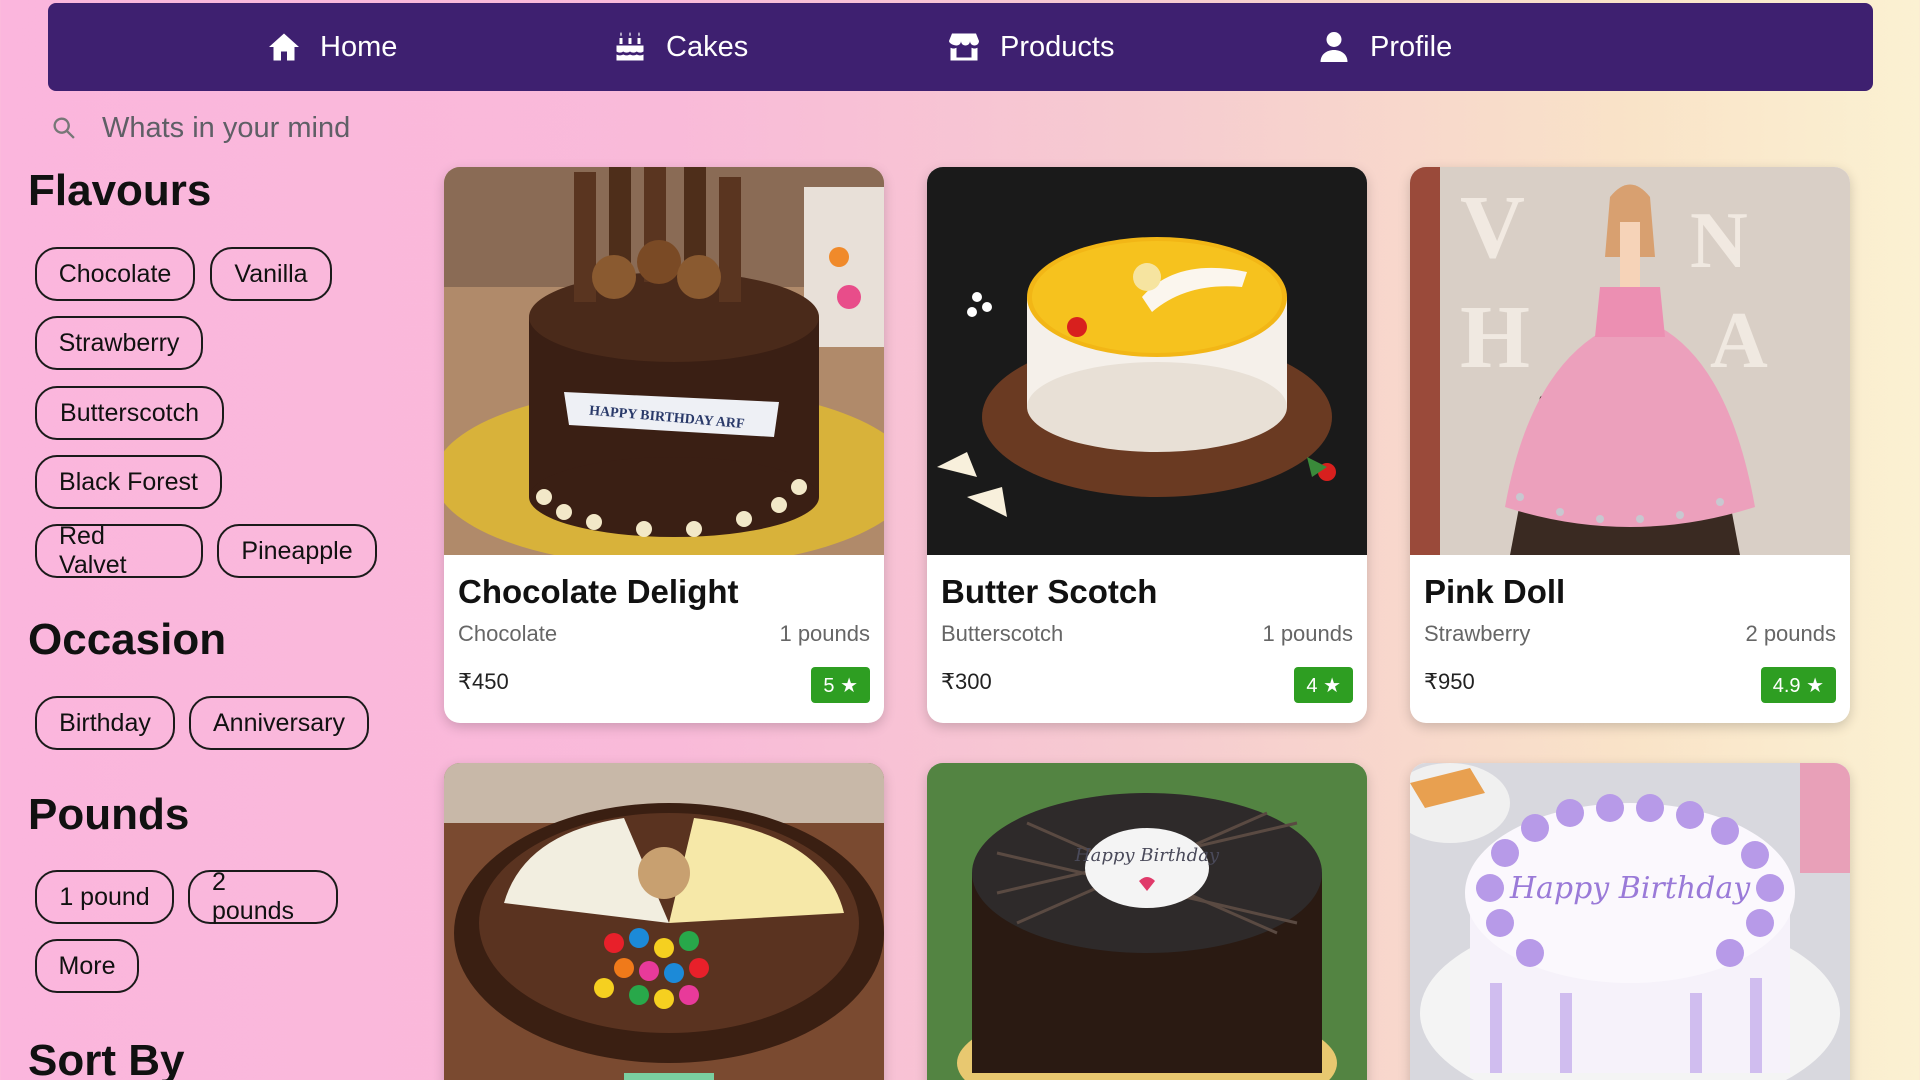 The image size is (1920, 1080). Describe the element at coordinates (104, 897) in the screenshot. I see `chip-1-pound: 1 pound` at that location.